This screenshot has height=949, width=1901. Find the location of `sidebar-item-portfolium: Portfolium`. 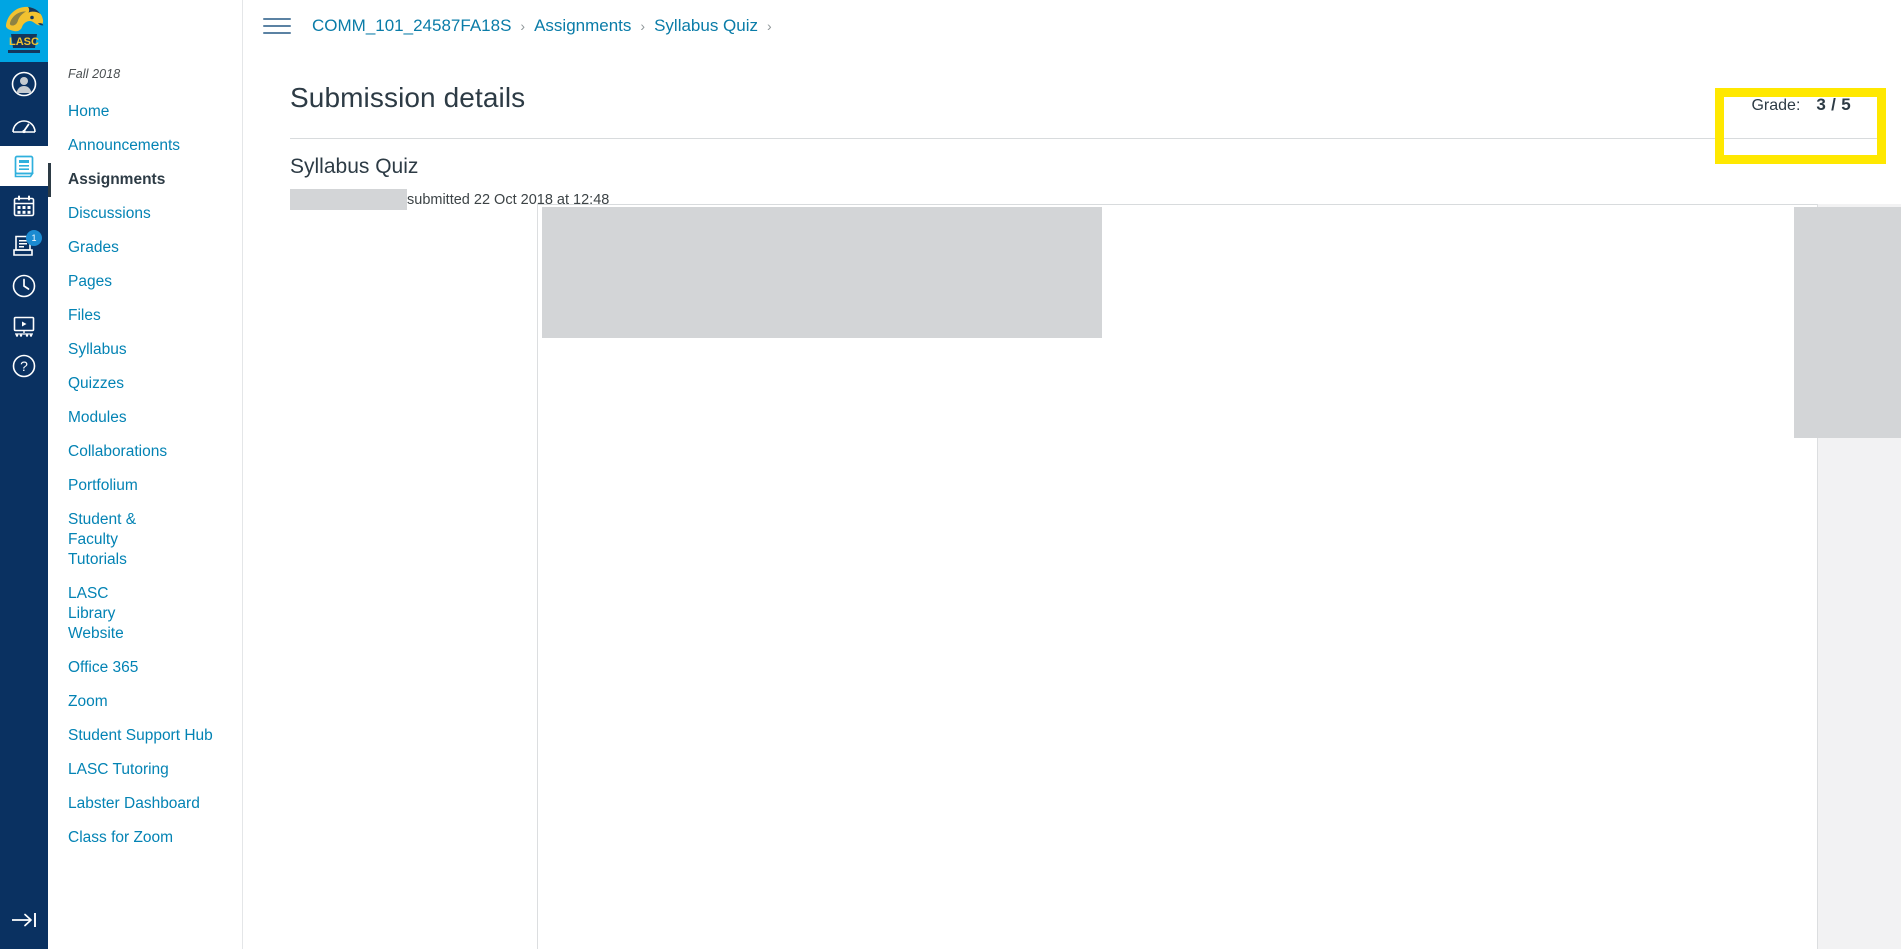

sidebar-item-portfolium: Portfolium is located at coordinates (145, 486).